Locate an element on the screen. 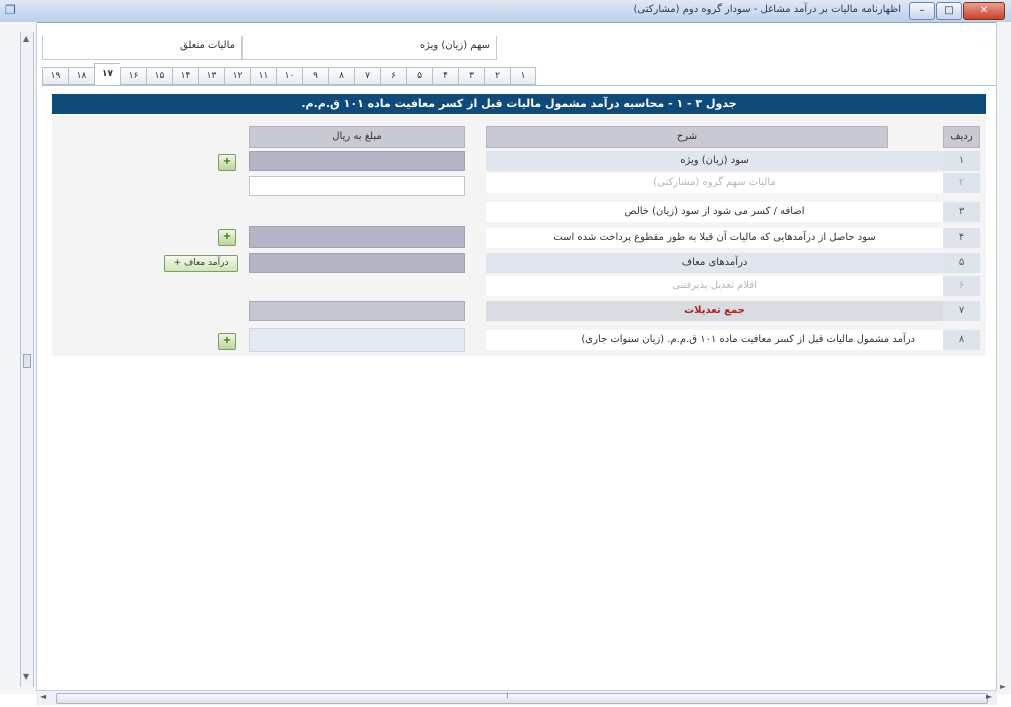 This screenshot has width=1011, height=707. row-description: مالیات سهم گروه (مشارکتی) is located at coordinates (714, 183).